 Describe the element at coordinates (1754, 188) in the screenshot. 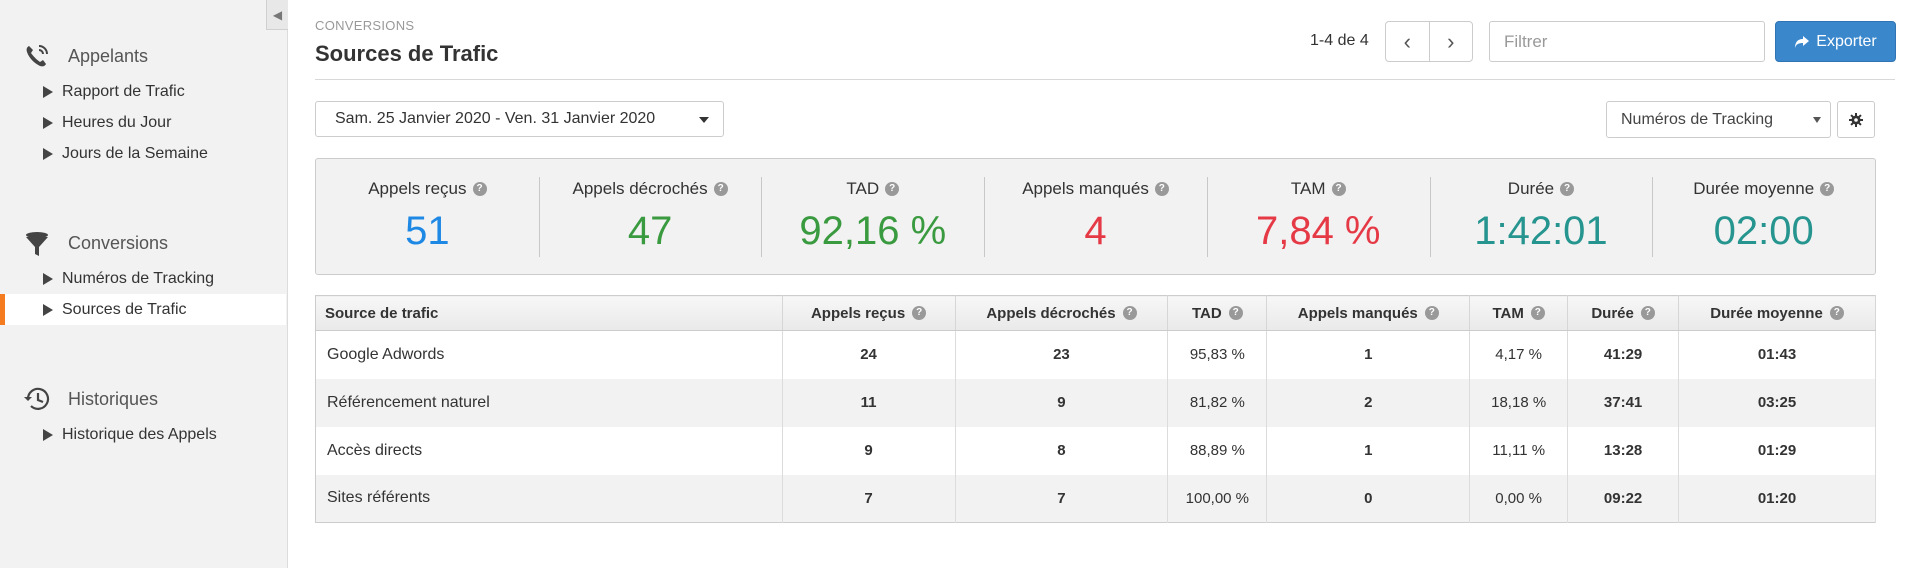

I see `kpi-label-text: Durée moyenne` at that location.